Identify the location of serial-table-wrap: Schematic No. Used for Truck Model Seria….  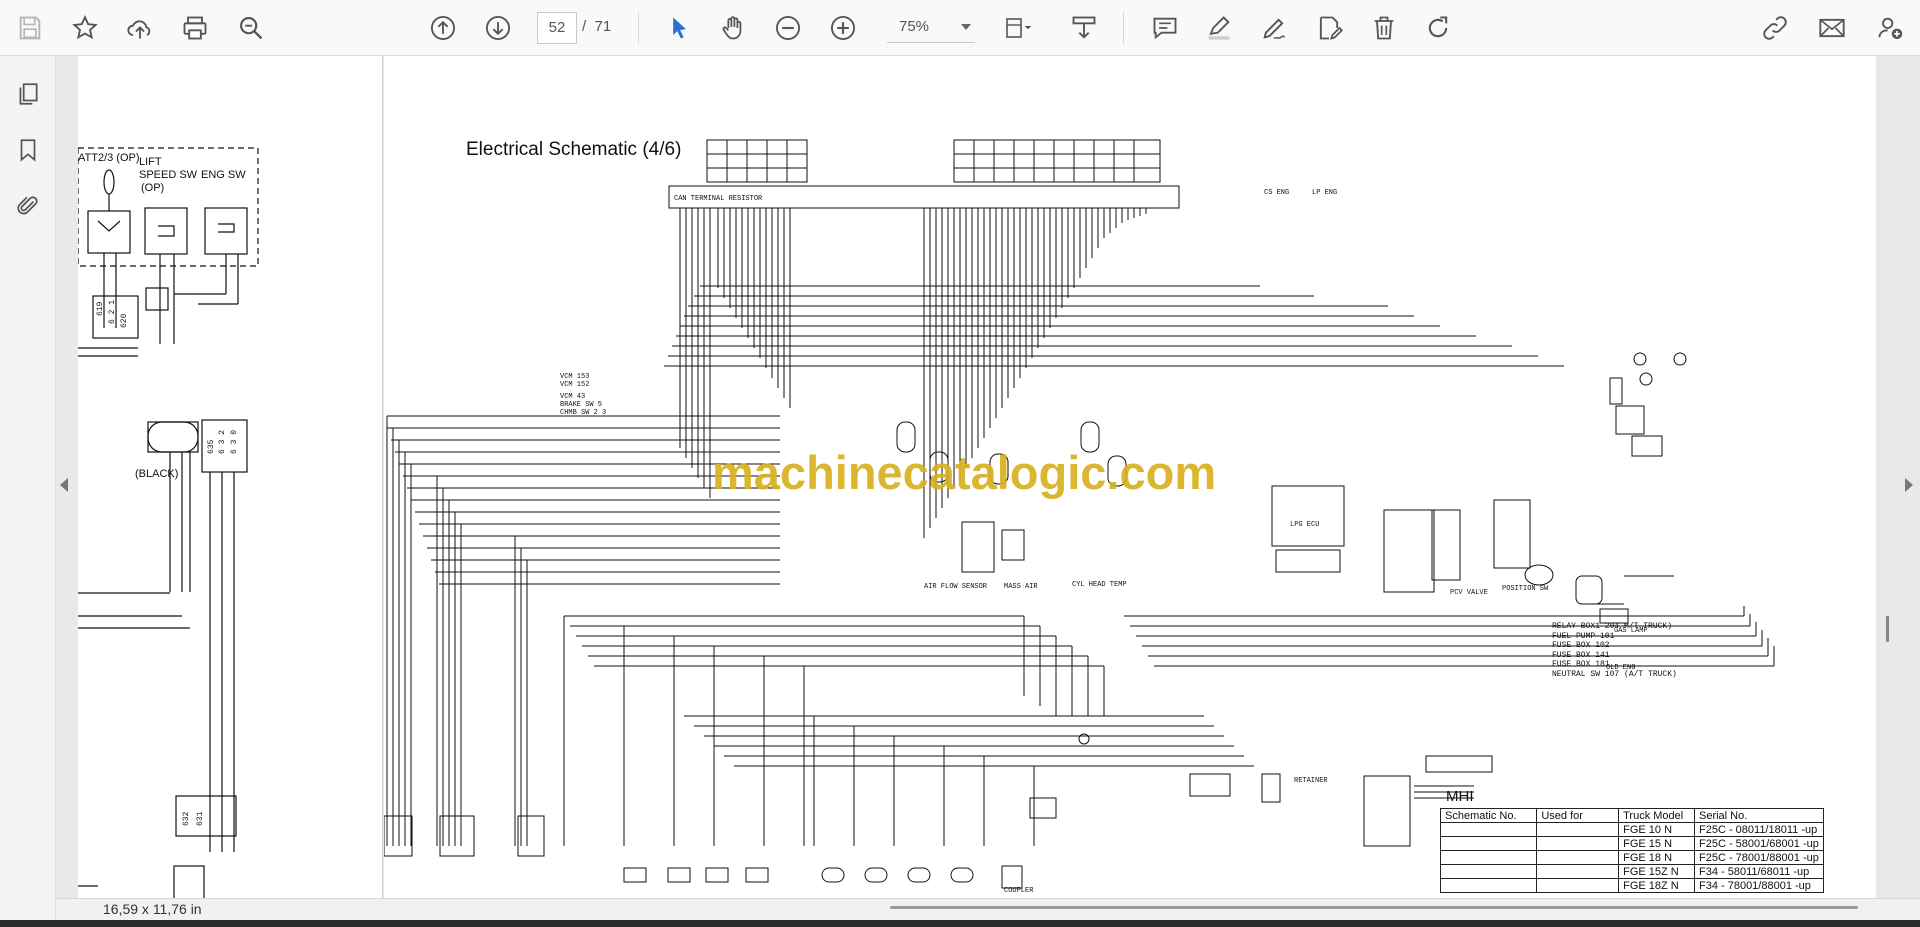
(1632, 853).